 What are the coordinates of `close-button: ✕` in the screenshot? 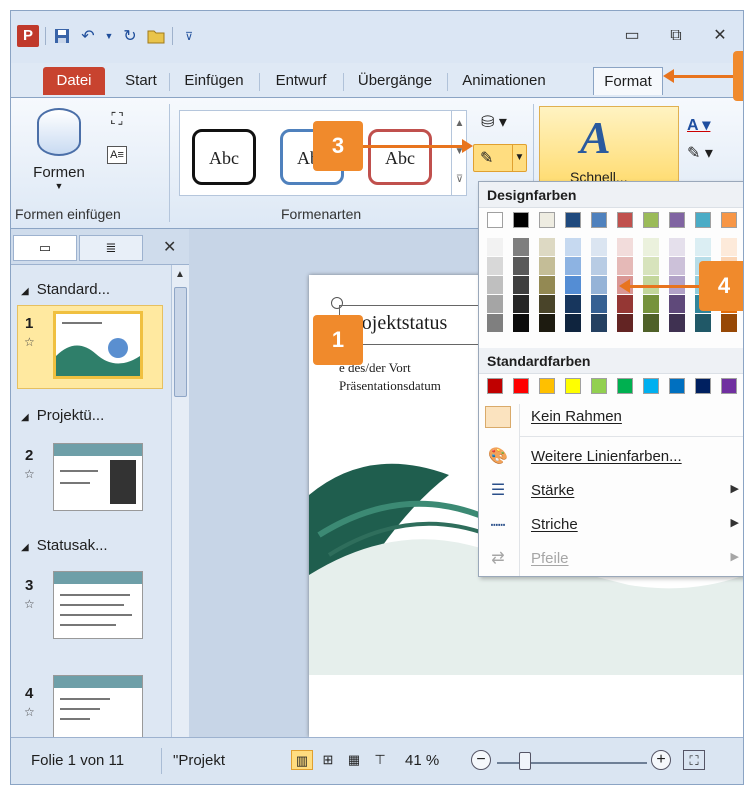 It's located at (720, 36).